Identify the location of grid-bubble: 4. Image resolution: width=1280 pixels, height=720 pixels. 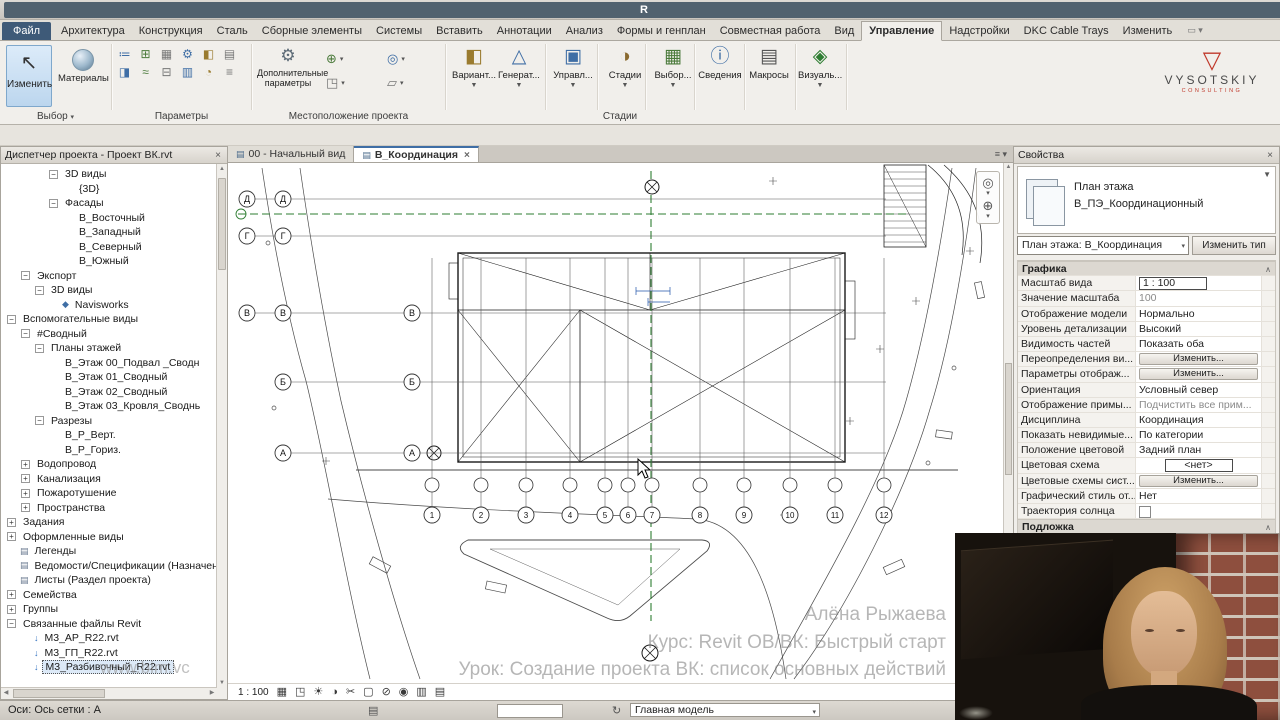
(570, 515).